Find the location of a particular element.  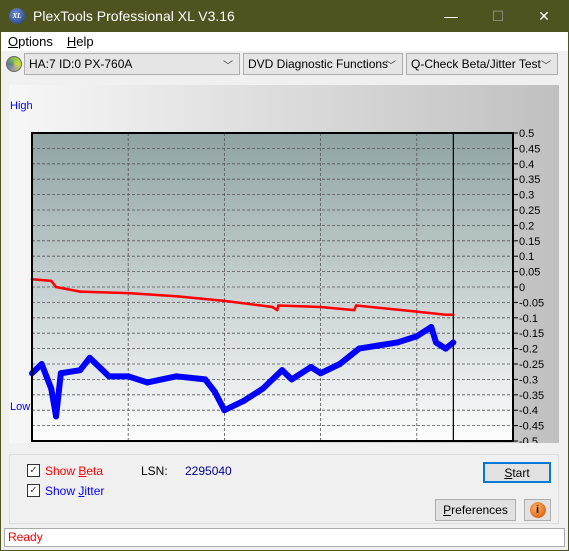

show-jitter-checkbox: ✓ is located at coordinates (33, 490).